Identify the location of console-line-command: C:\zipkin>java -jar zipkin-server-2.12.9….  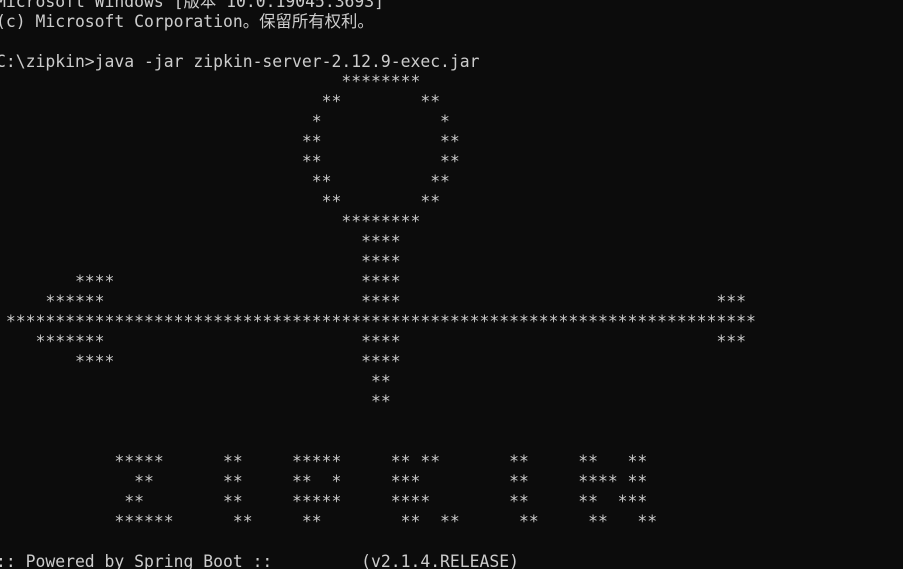
(240, 61).